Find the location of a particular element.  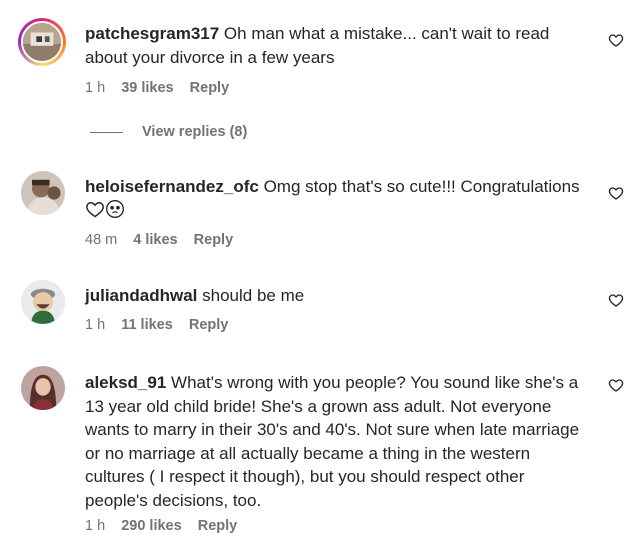

comment-username: aleksd_91 is located at coordinates (125, 382).